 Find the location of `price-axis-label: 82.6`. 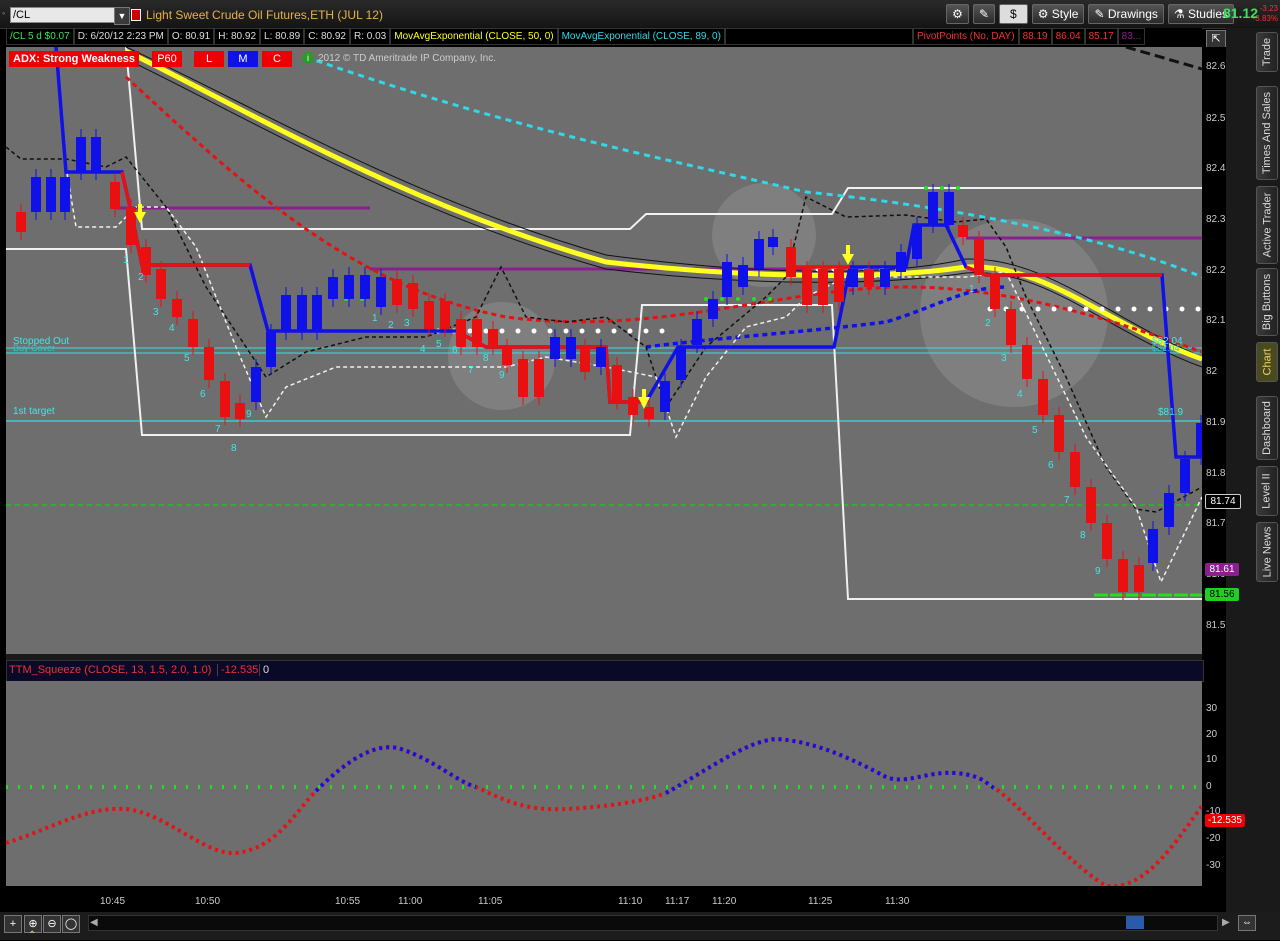

price-axis-label: 82.6 is located at coordinates (1216, 66).